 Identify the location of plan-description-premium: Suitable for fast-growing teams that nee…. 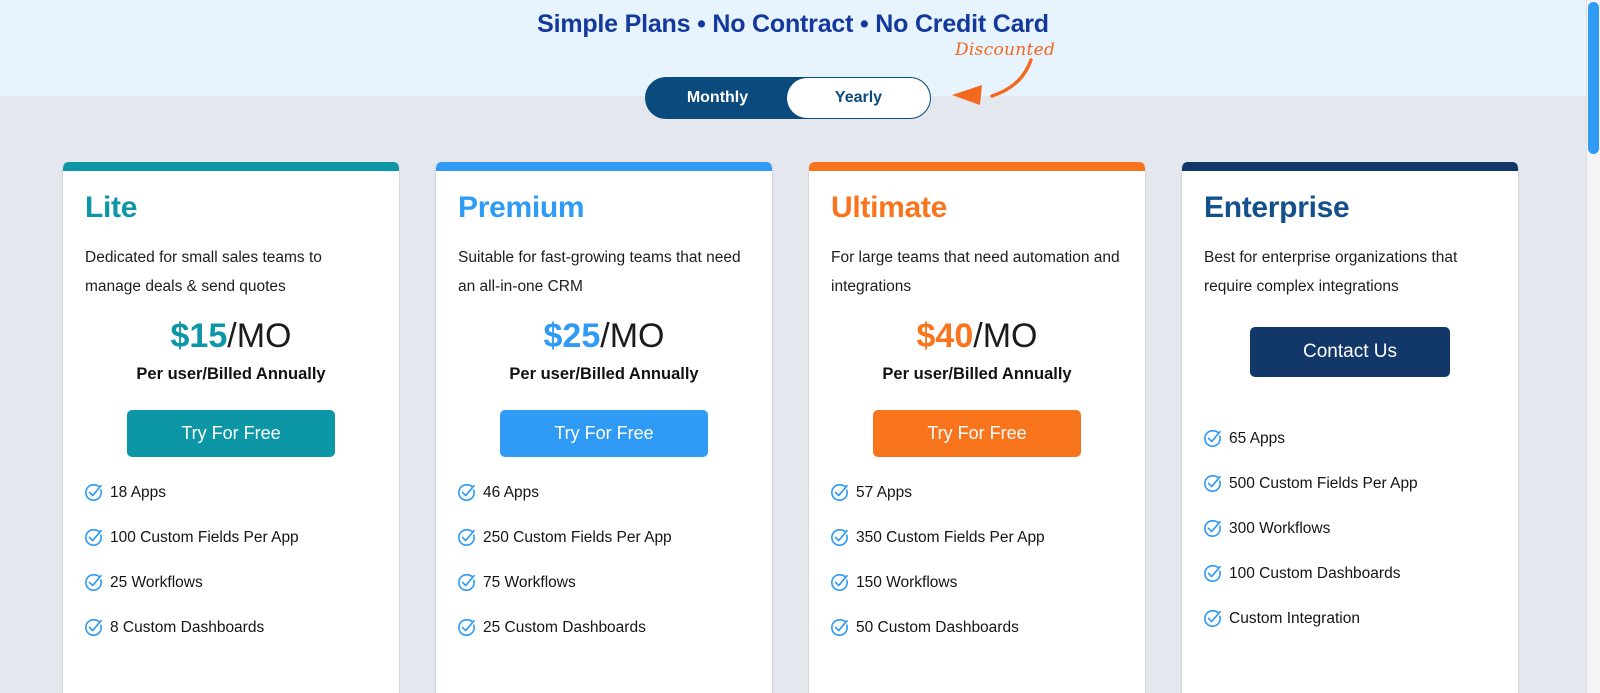
(599, 272).